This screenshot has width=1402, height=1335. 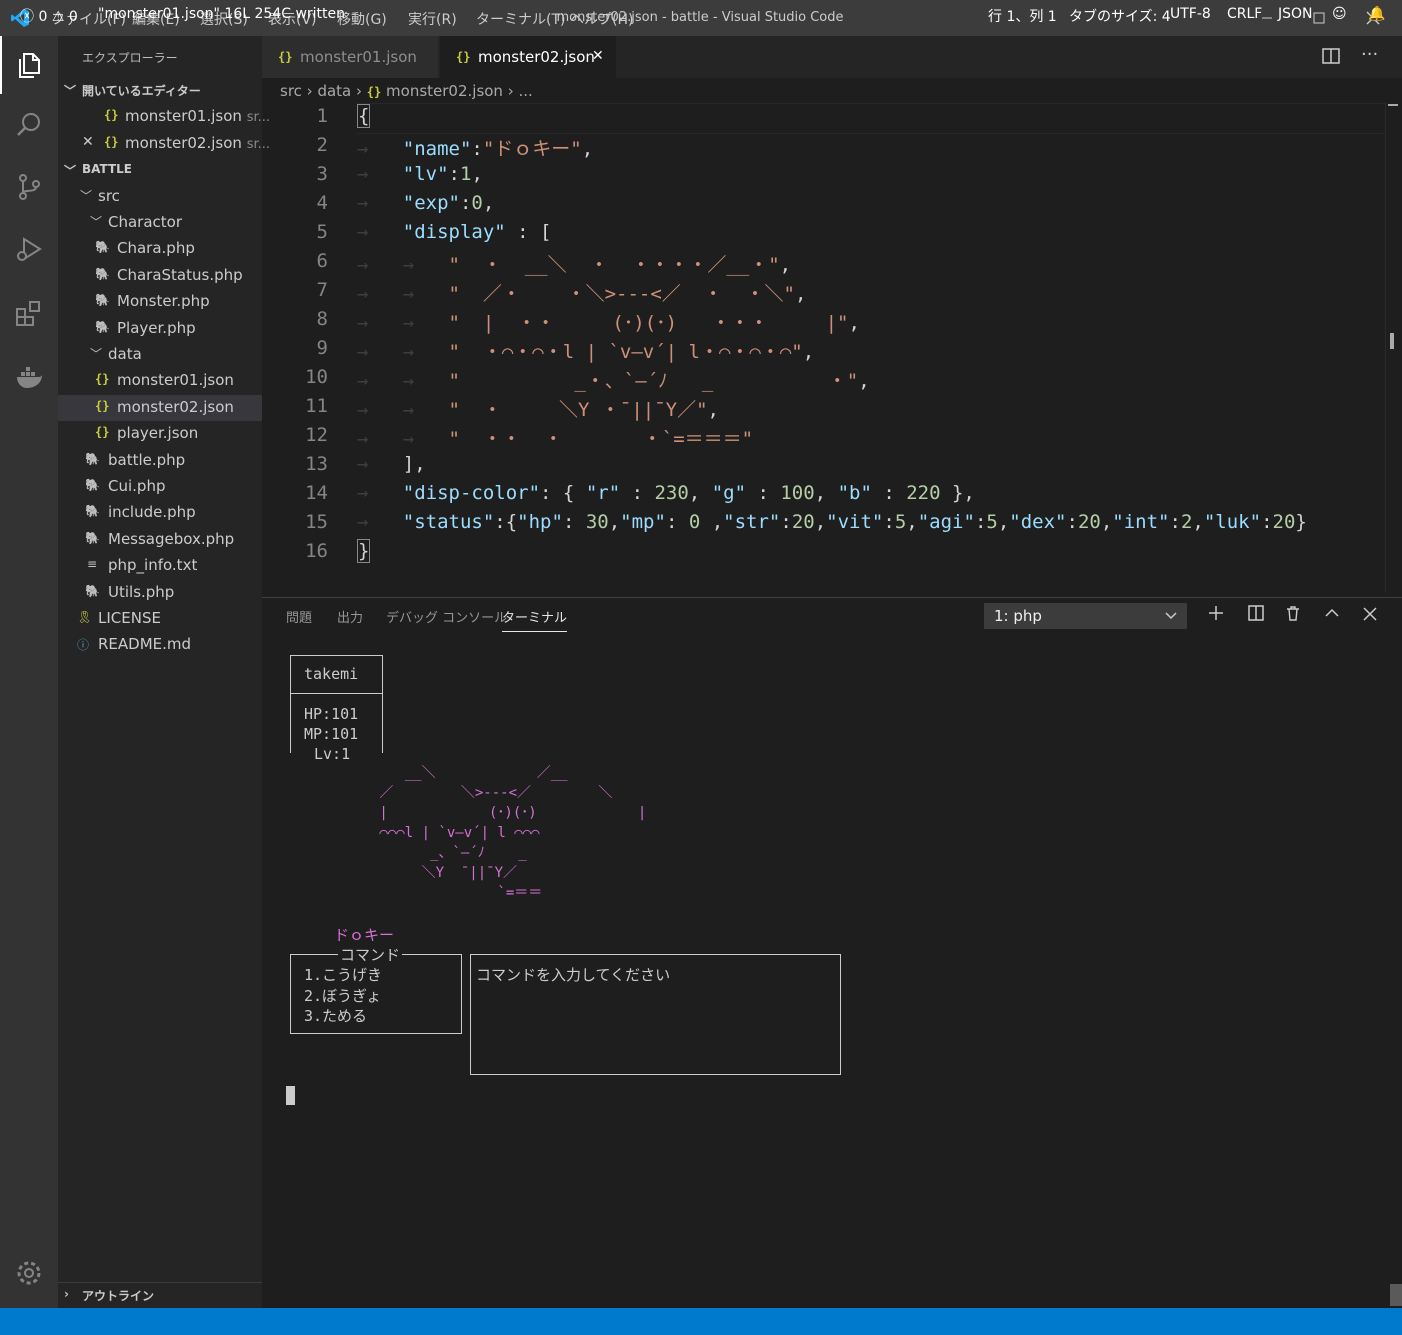 What do you see at coordinates (29, 313) in the screenshot?
I see `extensions-activity` at bounding box center [29, 313].